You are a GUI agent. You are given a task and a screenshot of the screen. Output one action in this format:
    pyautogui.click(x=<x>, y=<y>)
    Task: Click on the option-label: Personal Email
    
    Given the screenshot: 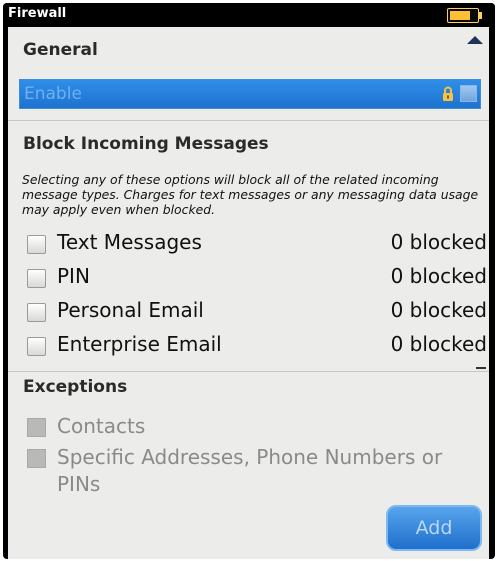 What is the action you would take?
    pyautogui.click(x=130, y=310)
    